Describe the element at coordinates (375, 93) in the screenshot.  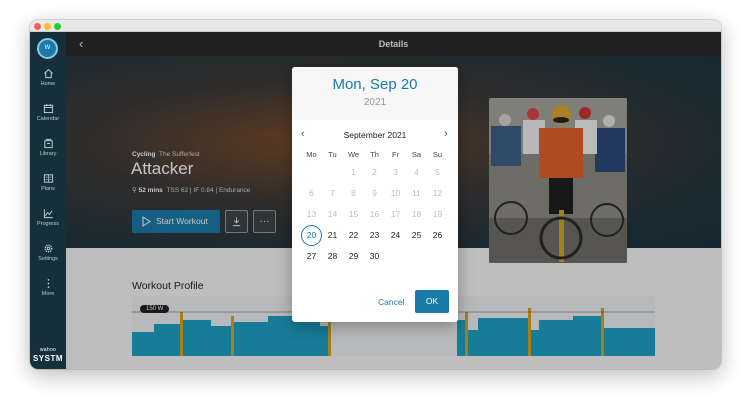
I see `date-picker-header: Mon, Sep 20 2021` at that location.